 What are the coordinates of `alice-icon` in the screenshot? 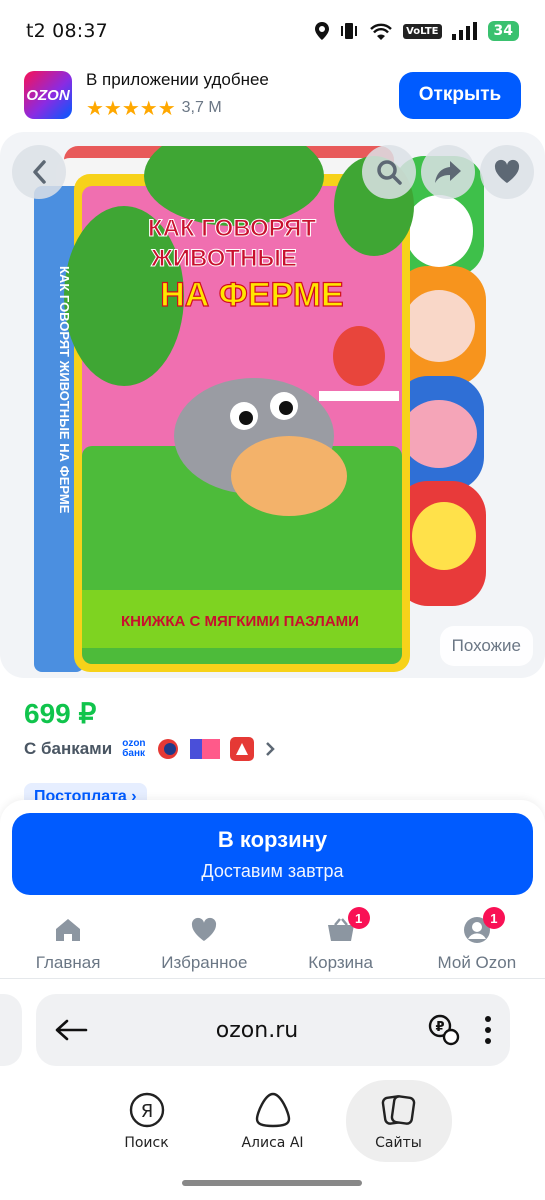 It's located at (272, 1110).